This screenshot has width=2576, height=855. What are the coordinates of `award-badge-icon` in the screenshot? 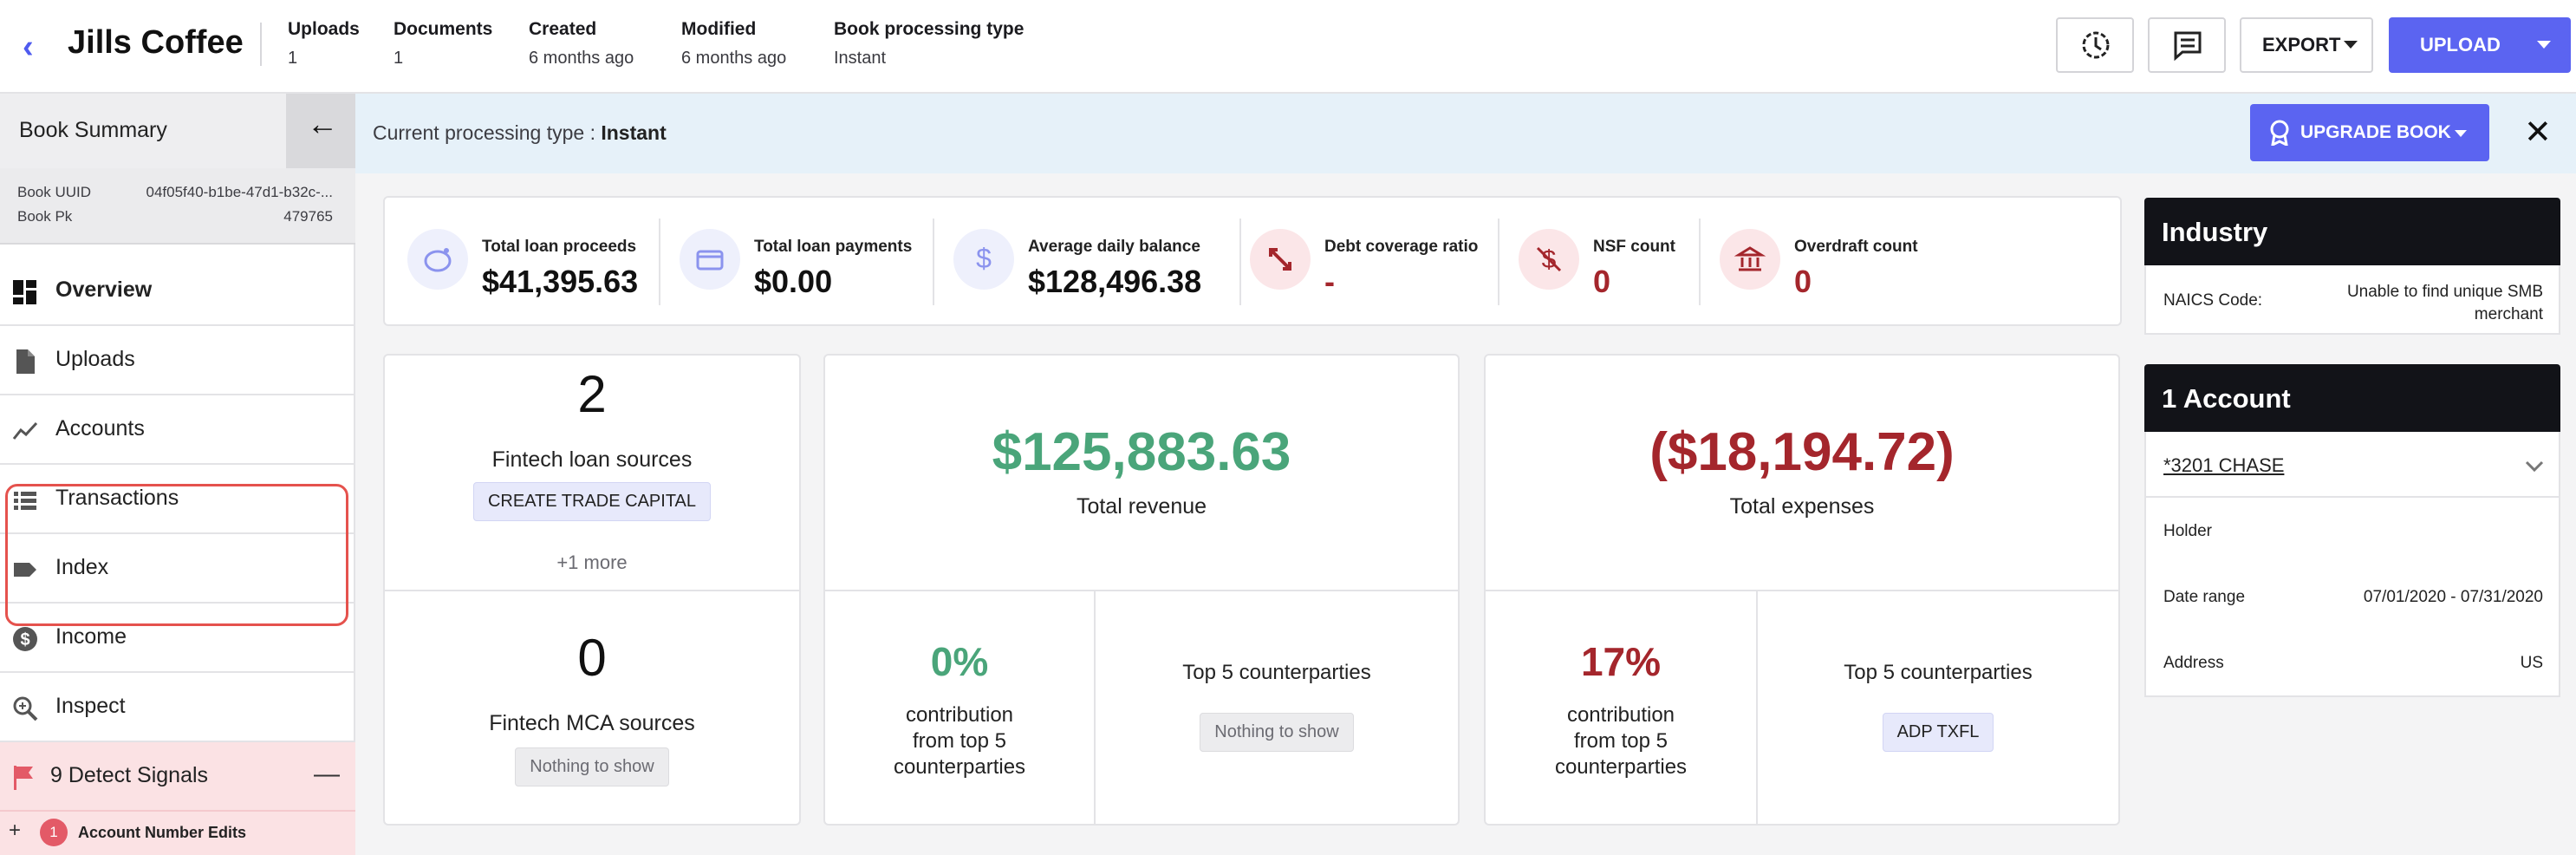 It's located at (2279, 133).